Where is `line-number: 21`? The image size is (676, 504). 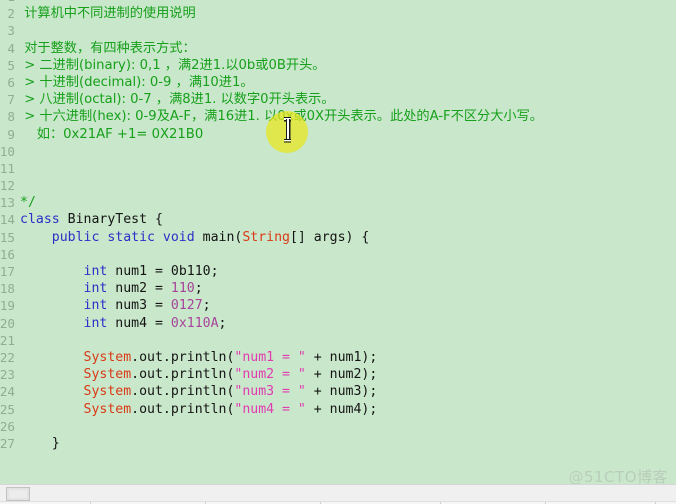 line-number: 21 is located at coordinates (7, 340).